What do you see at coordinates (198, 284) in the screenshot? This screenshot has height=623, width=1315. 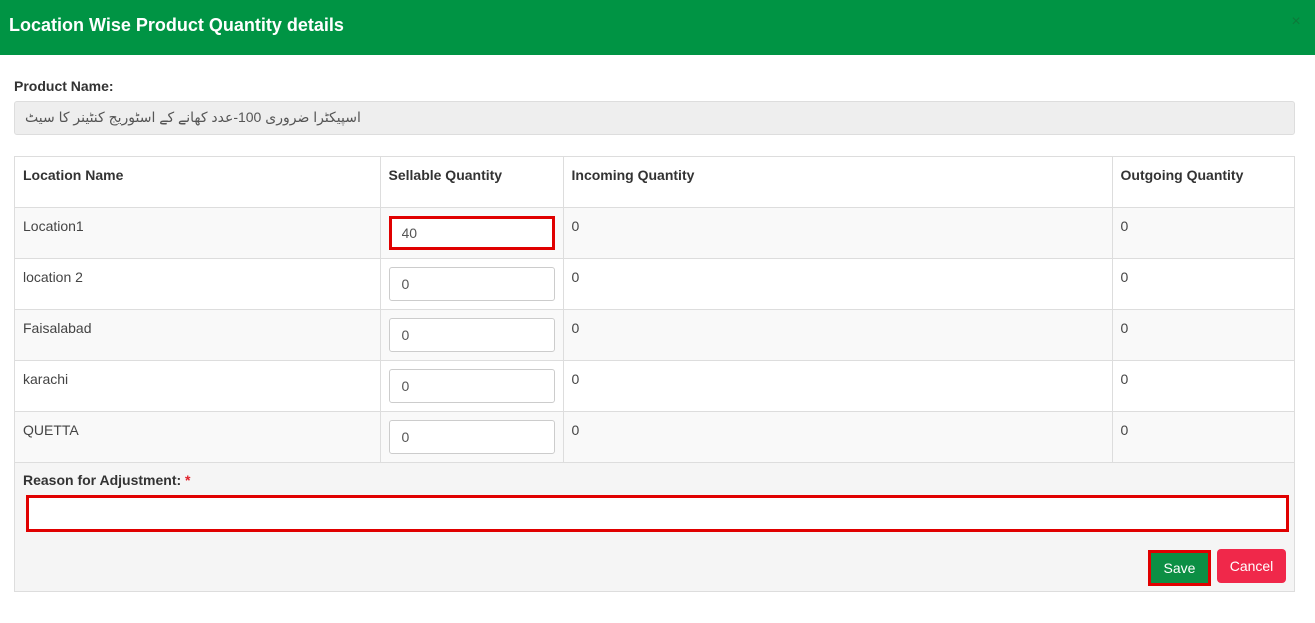 I see `location-name-cell: location 2` at bounding box center [198, 284].